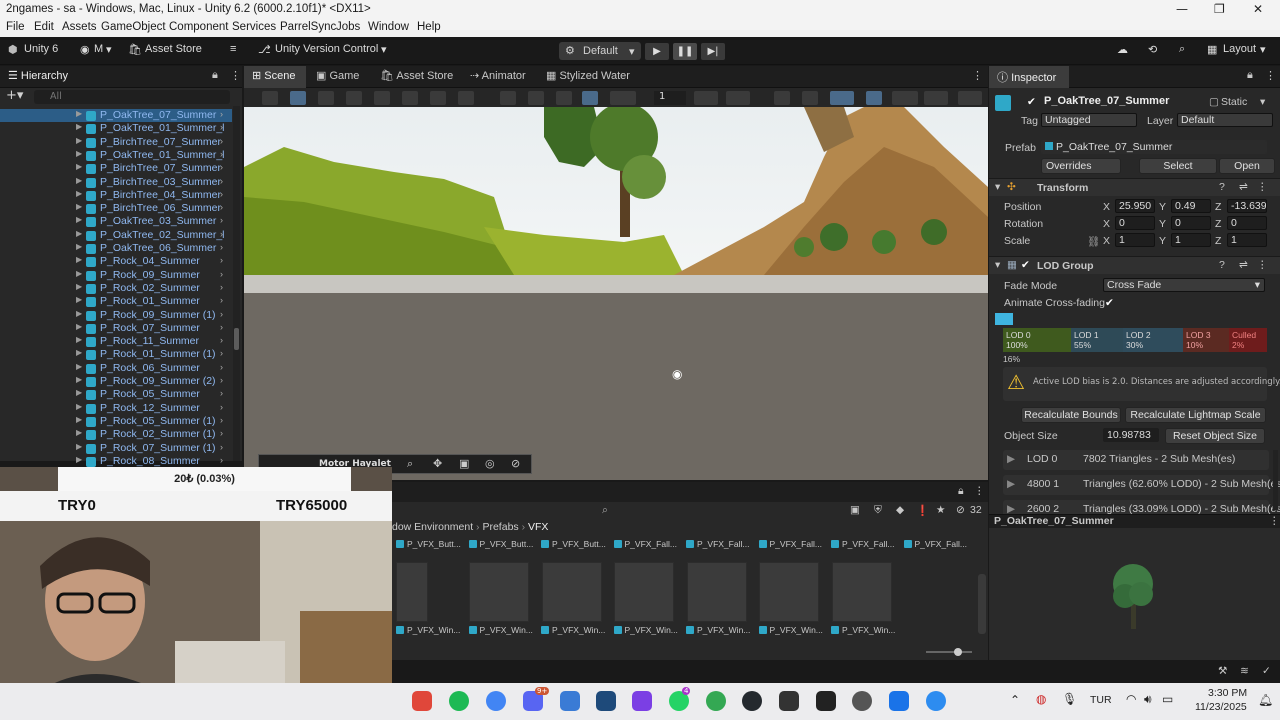 The width and height of the screenshot is (1280, 720). I want to click on recalculate-lightmap-button: Recalculate Lightmap Scale, so click(1195, 415).